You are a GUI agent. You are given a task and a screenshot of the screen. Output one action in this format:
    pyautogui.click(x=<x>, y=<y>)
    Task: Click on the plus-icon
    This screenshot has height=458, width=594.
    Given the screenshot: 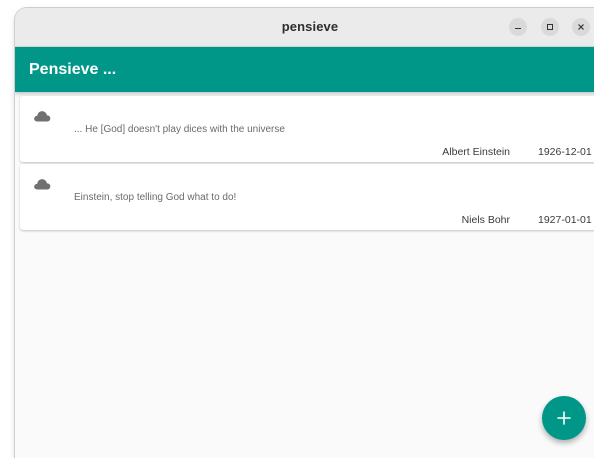 What is the action you would take?
    pyautogui.click(x=564, y=418)
    